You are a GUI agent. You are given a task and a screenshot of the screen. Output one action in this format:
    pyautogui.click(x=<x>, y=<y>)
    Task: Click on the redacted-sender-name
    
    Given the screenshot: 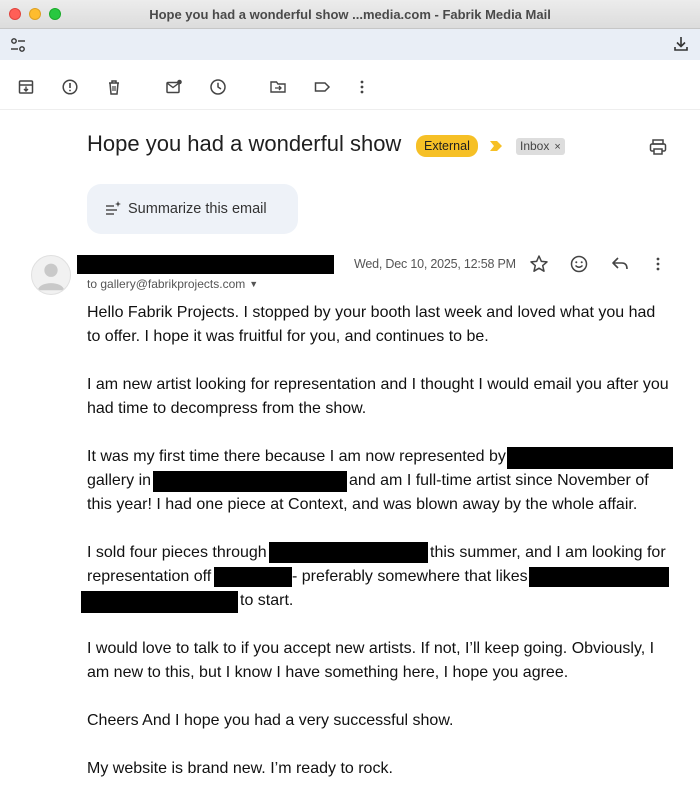 What is the action you would take?
    pyautogui.click(x=205, y=264)
    